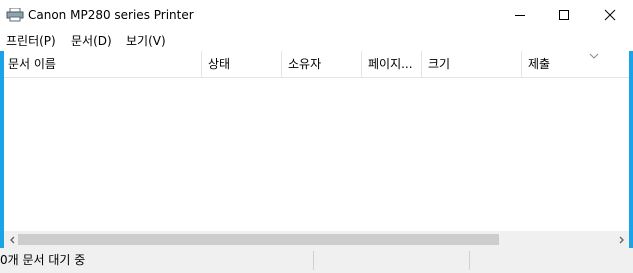 This screenshot has height=273, width=633. I want to click on maximize-button, so click(564, 15).